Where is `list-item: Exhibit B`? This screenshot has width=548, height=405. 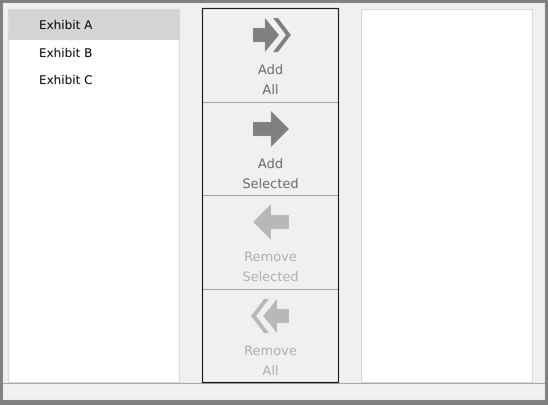 list-item: Exhibit B is located at coordinates (94, 53).